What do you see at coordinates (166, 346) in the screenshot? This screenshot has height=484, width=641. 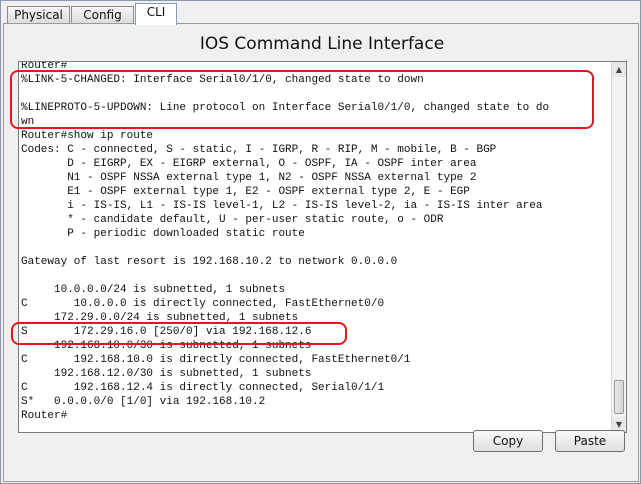 I see `console-line: 192.168.10.0/30 is subnetted, 1 subnets` at bounding box center [166, 346].